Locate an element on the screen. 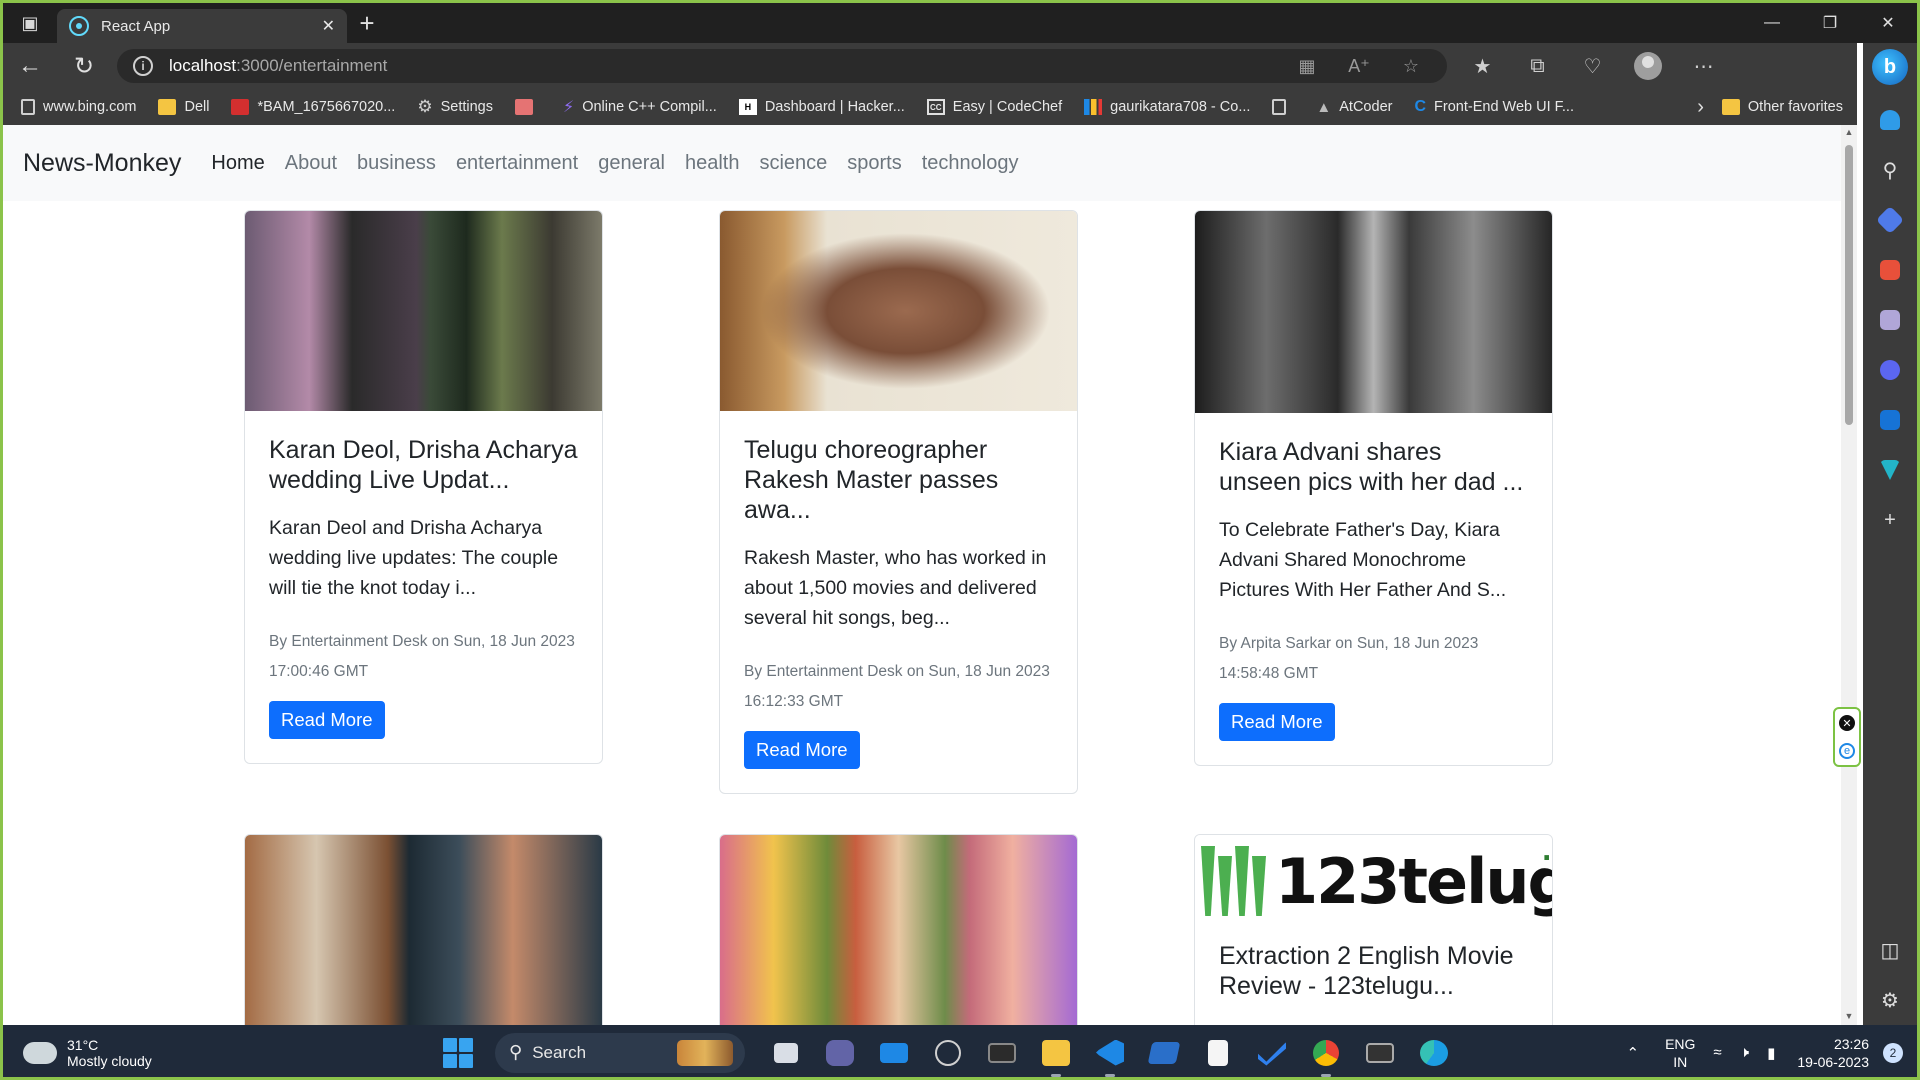 This screenshot has height=1080, width=1920. nav-link-business: business is located at coordinates (396, 163).